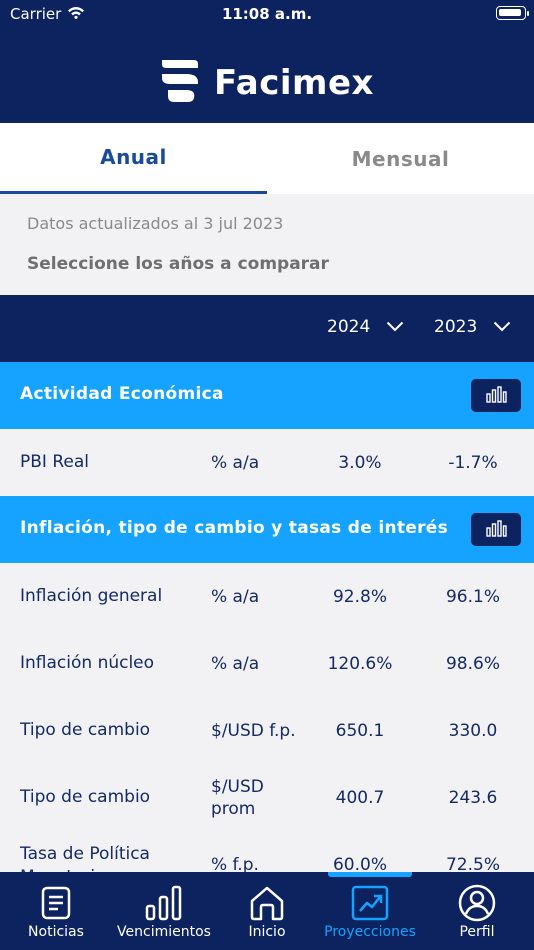  I want to click on year-select-1: 2024, so click(365, 327).